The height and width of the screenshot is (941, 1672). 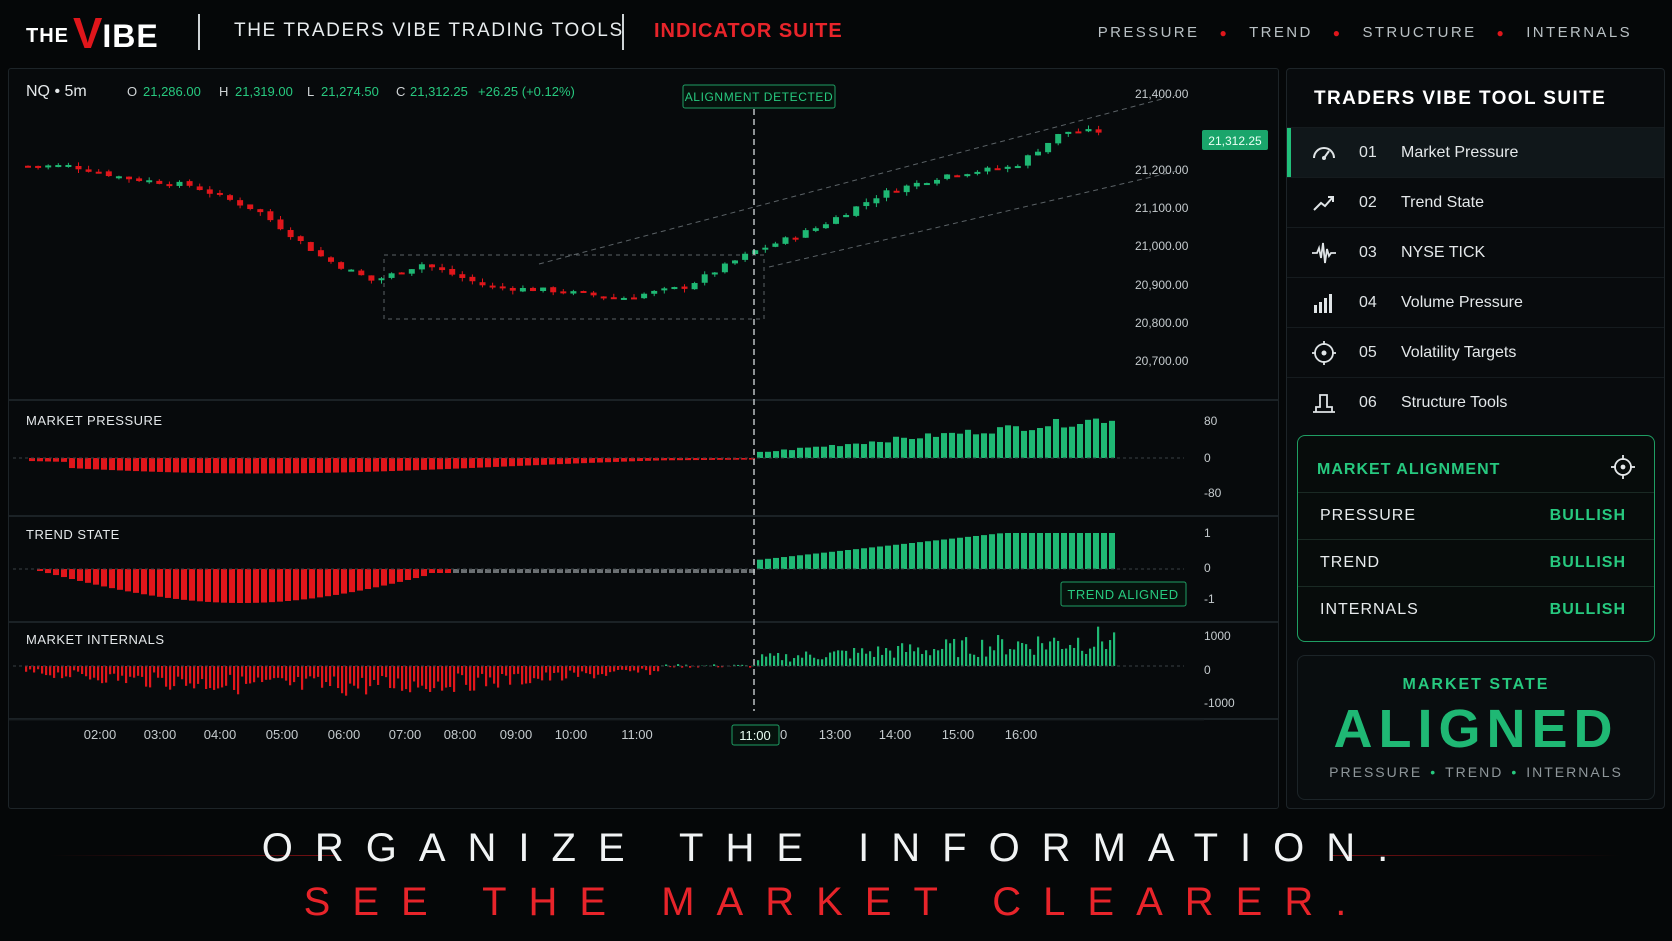 What do you see at coordinates (282, 734) in the screenshot?
I see `time-tick: 05:00` at bounding box center [282, 734].